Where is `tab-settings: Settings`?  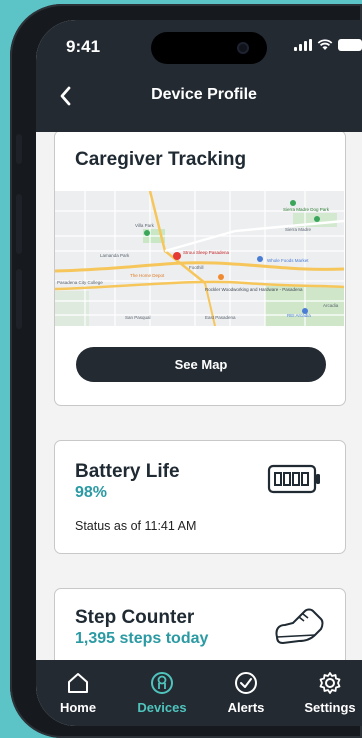
tab-settings: Settings is located at coordinates (325, 693).